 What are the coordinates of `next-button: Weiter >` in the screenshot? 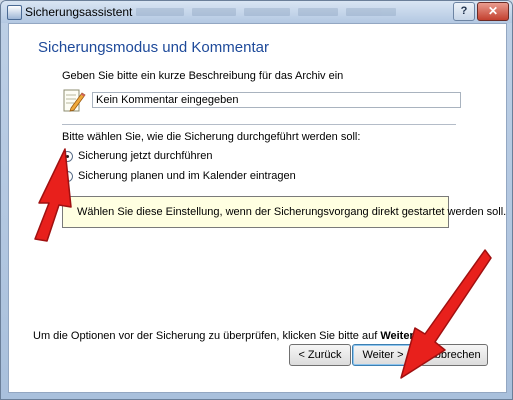 It's located at (383, 355).